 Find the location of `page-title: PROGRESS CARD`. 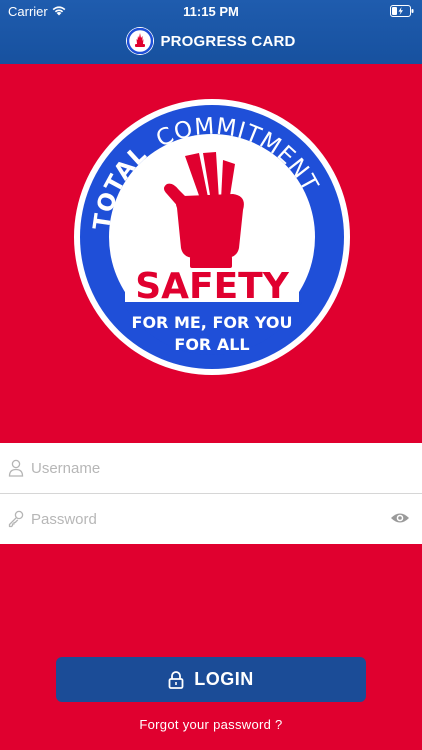

page-title: PROGRESS CARD is located at coordinates (228, 41).